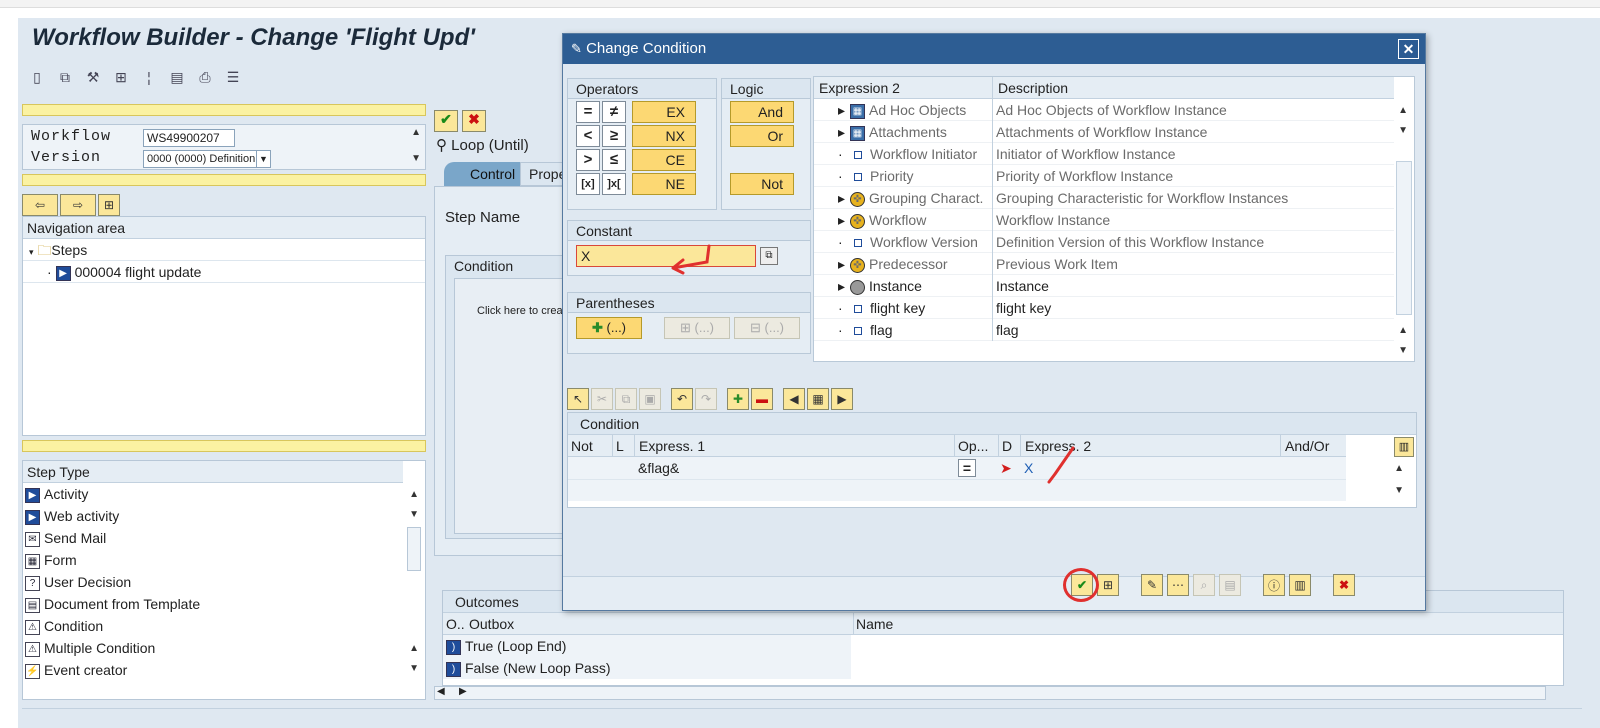 The height and width of the screenshot is (728, 1600). What do you see at coordinates (666, 256) in the screenshot?
I see `constant-input: X` at bounding box center [666, 256].